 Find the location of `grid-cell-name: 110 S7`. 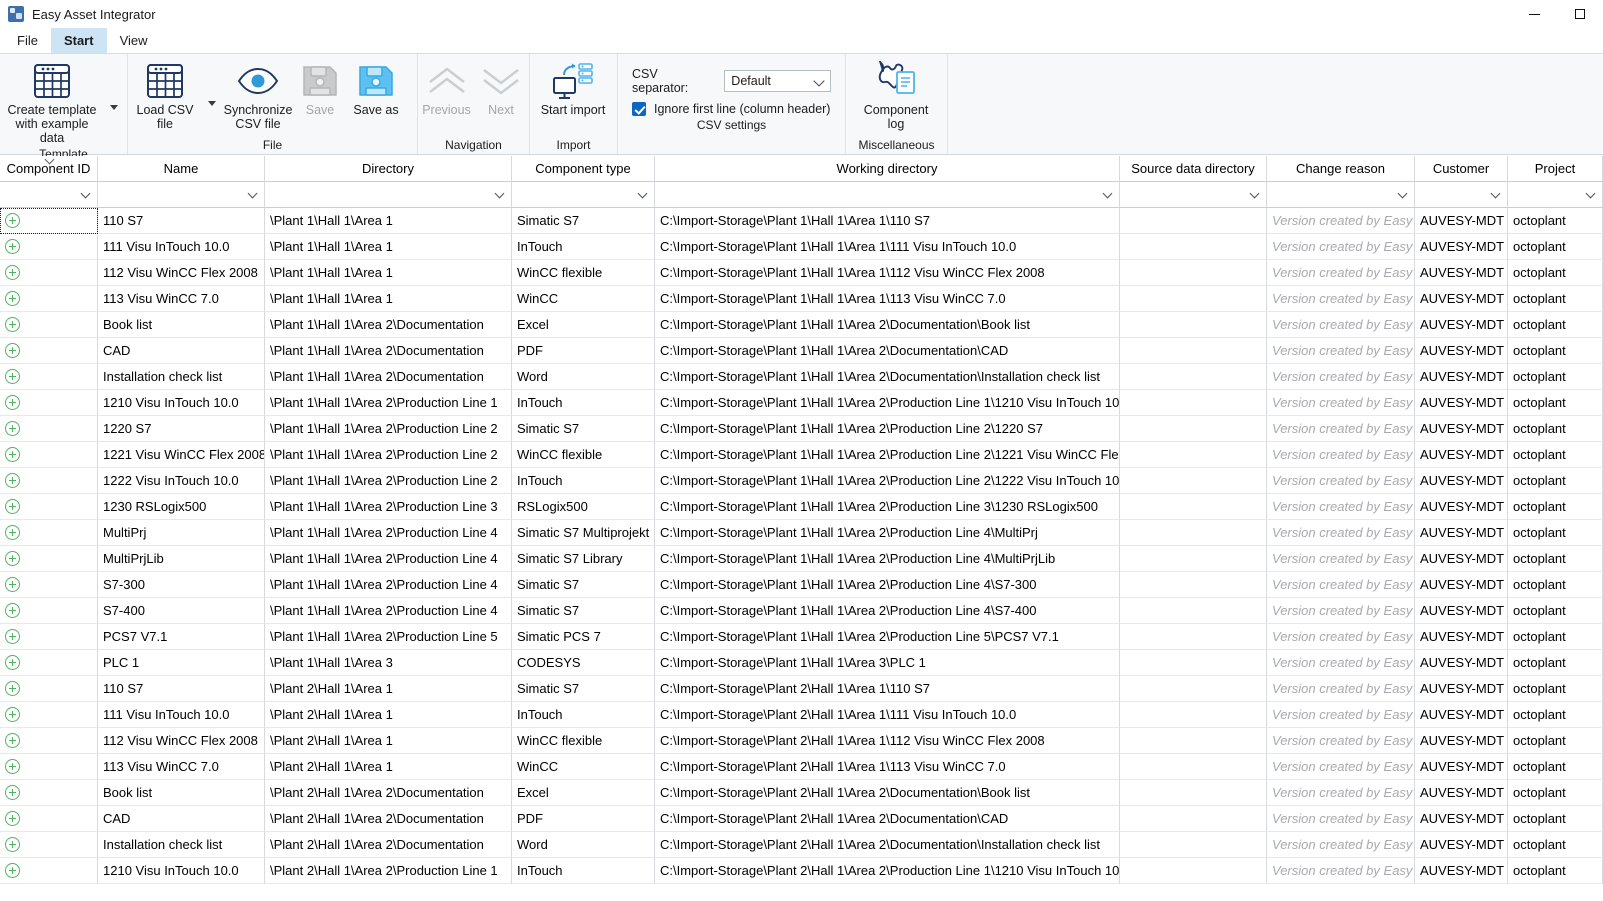

grid-cell-name: 110 S7 is located at coordinates (181, 221).